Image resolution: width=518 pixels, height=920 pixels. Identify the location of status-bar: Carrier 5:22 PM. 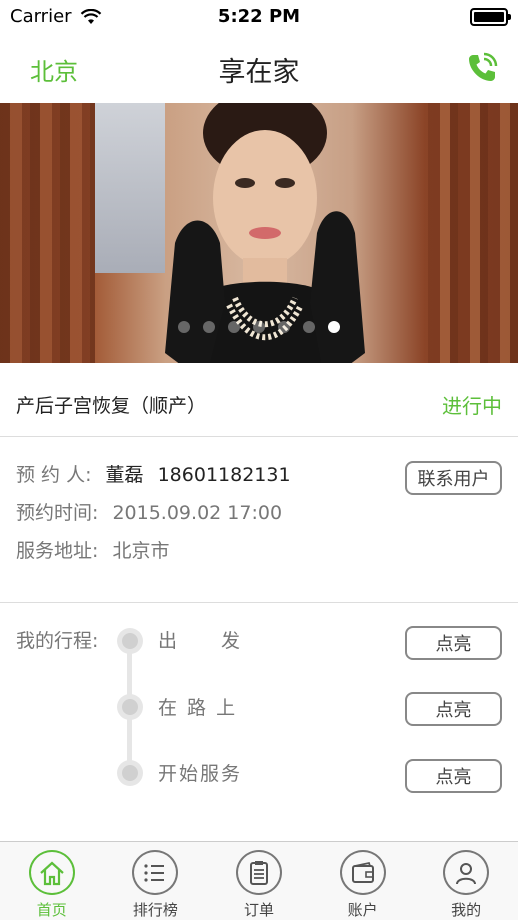
(259, 18).